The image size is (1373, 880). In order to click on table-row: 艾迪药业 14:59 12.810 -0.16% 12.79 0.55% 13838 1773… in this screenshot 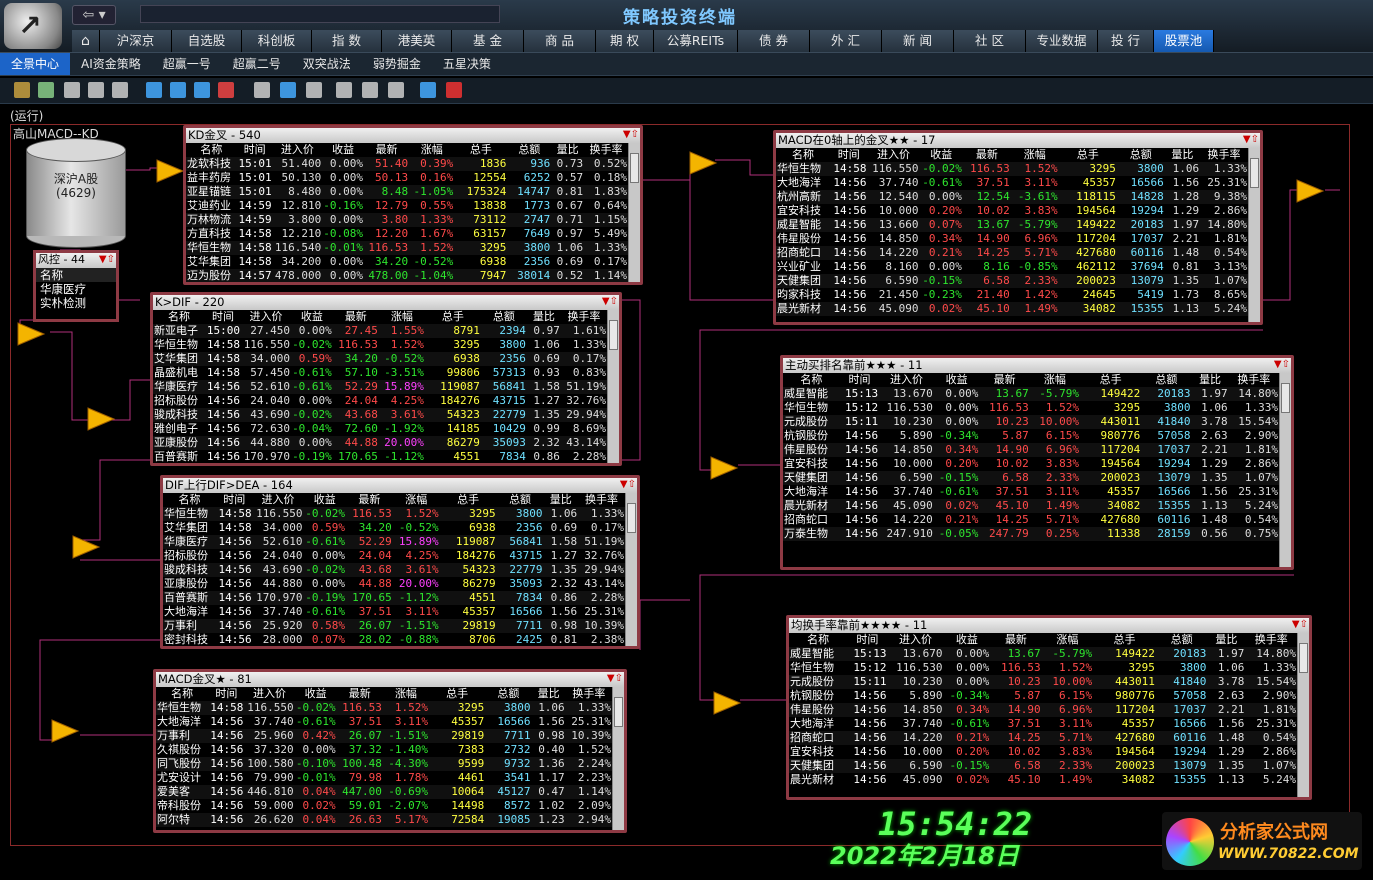, I will do `click(407, 206)`.